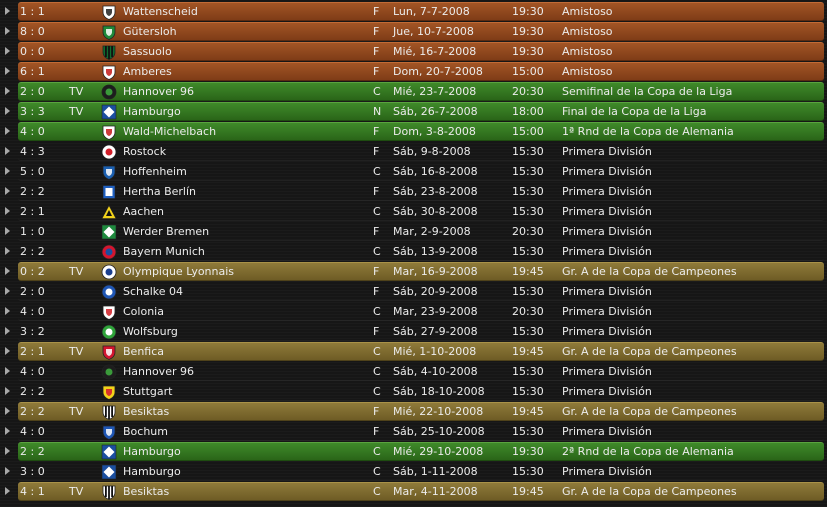 The image size is (827, 507). What do you see at coordinates (160, 11) in the screenshot?
I see `team-name-link: Wattenscheid` at bounding box center [160, 11].